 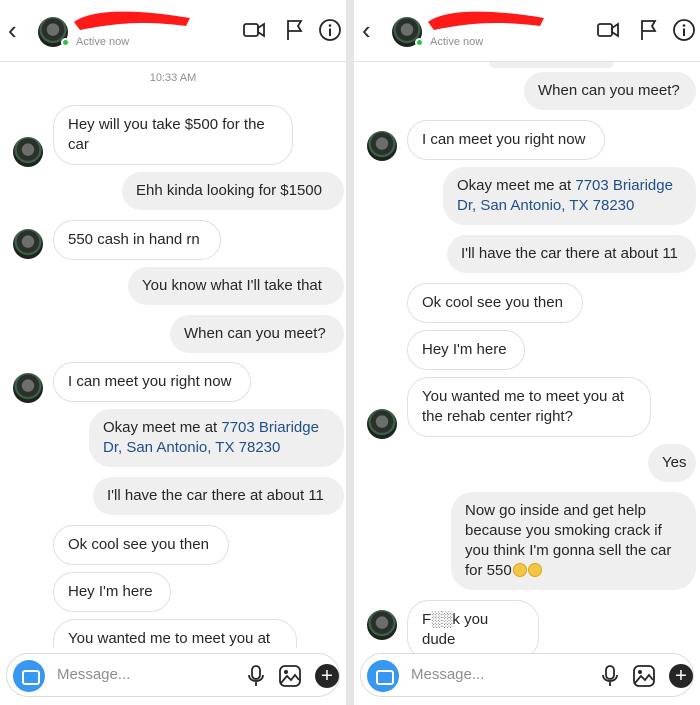 What do you see at coordinates (236, 286) in the screenshot?
I see `message-bubble-outgoing: You know what I'll take that` at bounding box center [236, 286].